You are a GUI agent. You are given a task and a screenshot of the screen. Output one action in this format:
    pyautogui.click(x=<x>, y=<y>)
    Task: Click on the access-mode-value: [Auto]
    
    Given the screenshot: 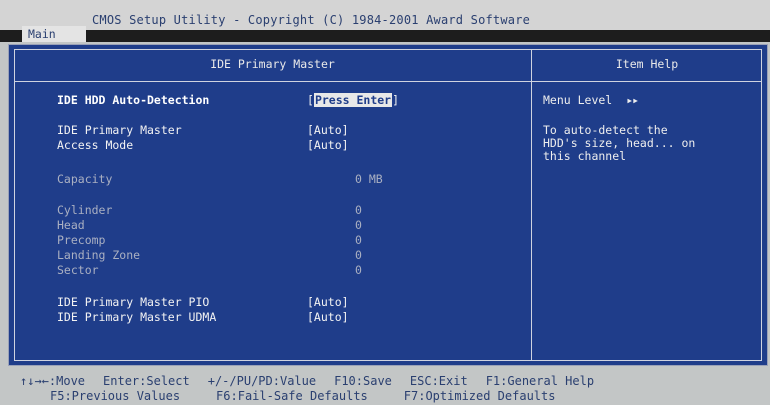 What is the action you would take?
    pyautogui.click(x=328, y=145)
    